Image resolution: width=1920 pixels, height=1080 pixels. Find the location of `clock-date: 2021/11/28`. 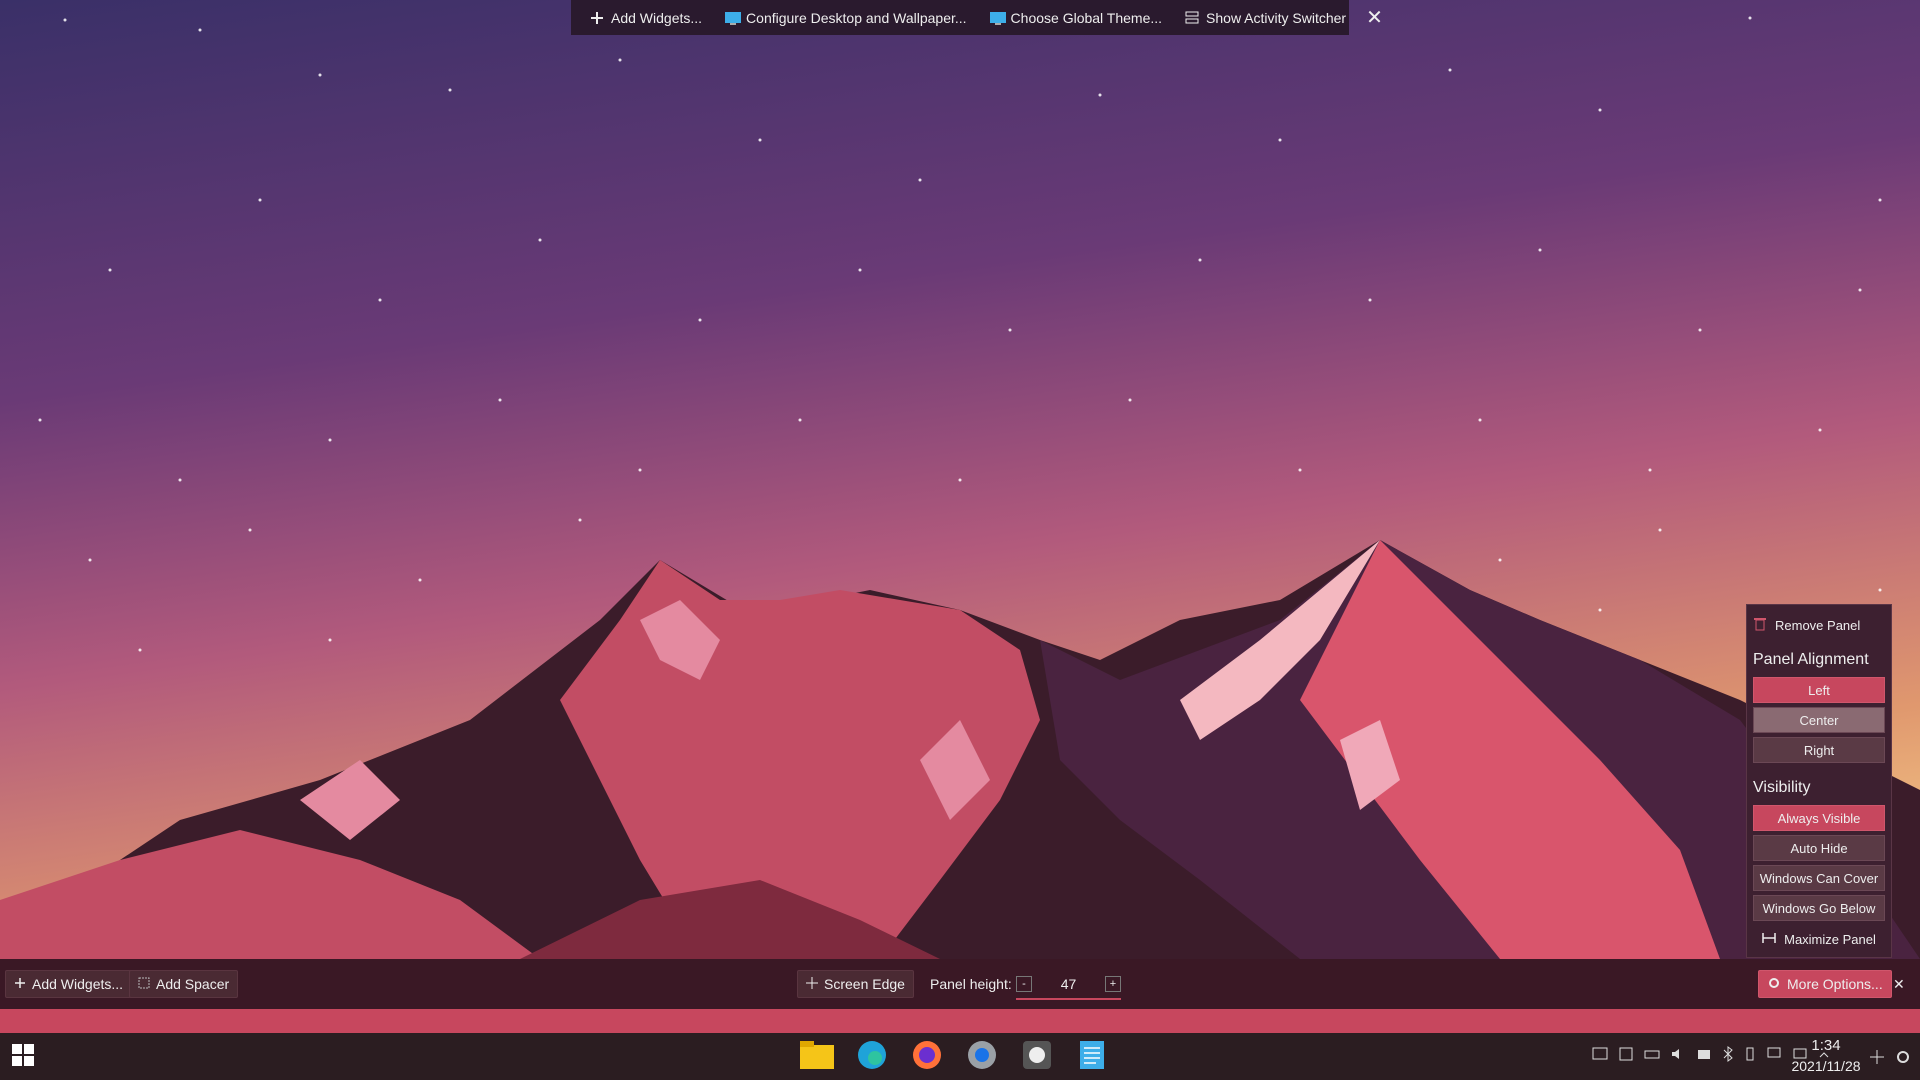

clock-date: 2021/11/28 is located at coordinates (1826, 1066).